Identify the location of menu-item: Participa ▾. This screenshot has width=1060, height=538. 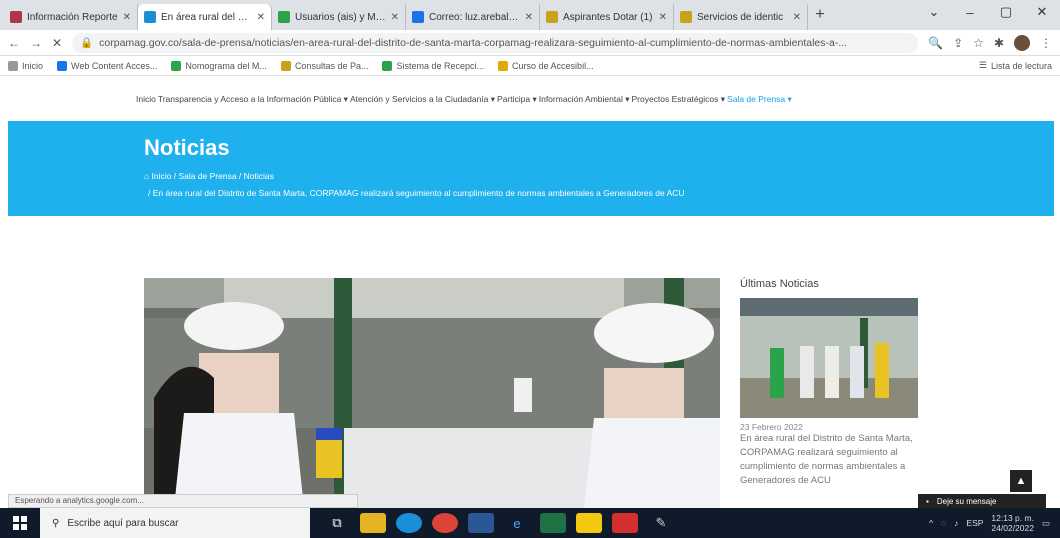
(517, 99).